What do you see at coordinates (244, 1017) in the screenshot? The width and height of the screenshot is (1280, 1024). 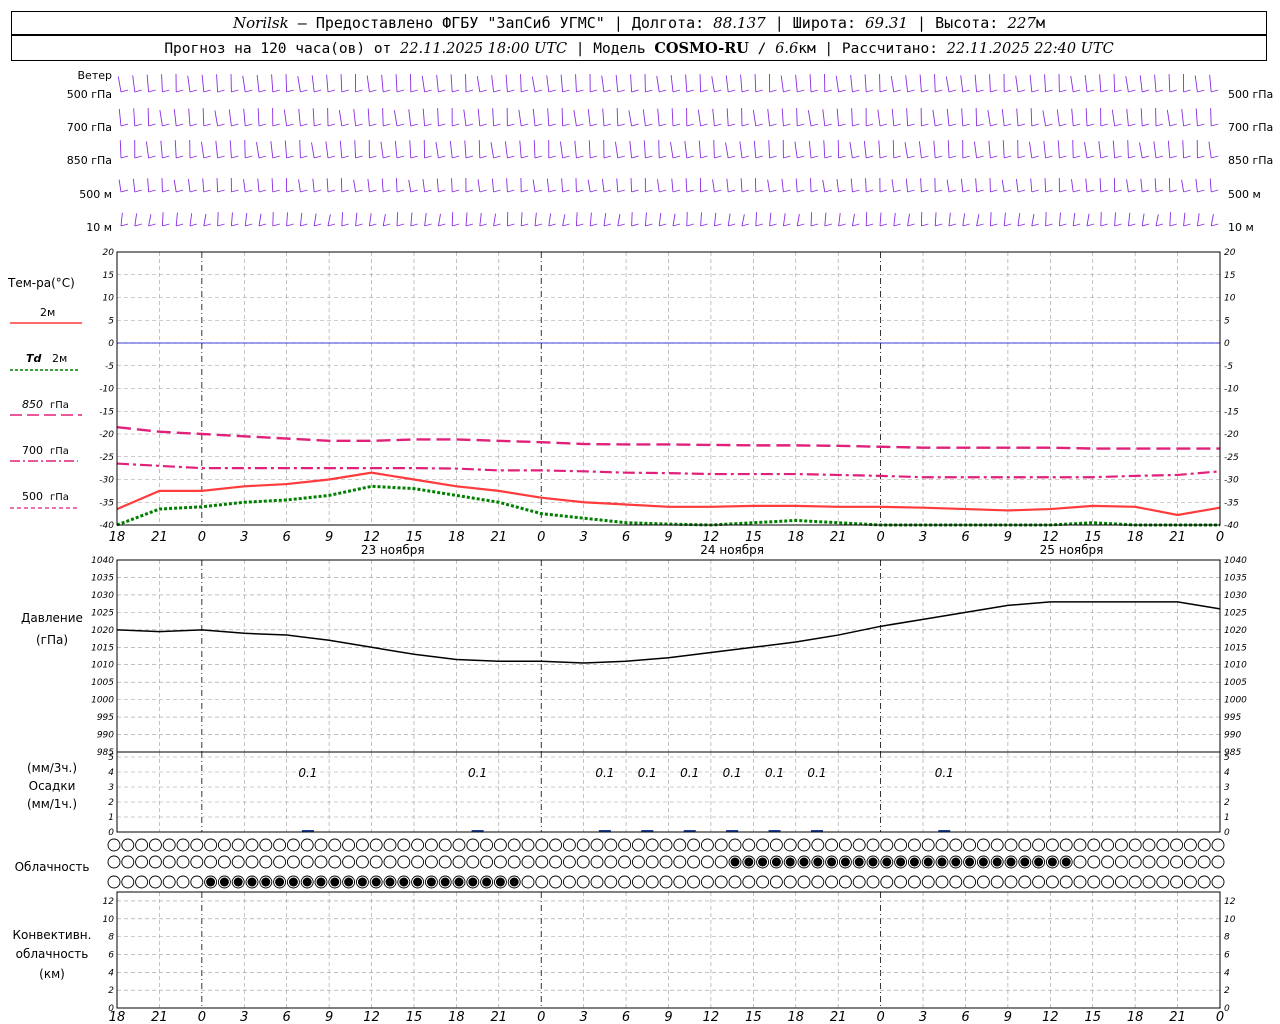 I see `bottom-xtick: 3` at bounding box center [244, 1017].